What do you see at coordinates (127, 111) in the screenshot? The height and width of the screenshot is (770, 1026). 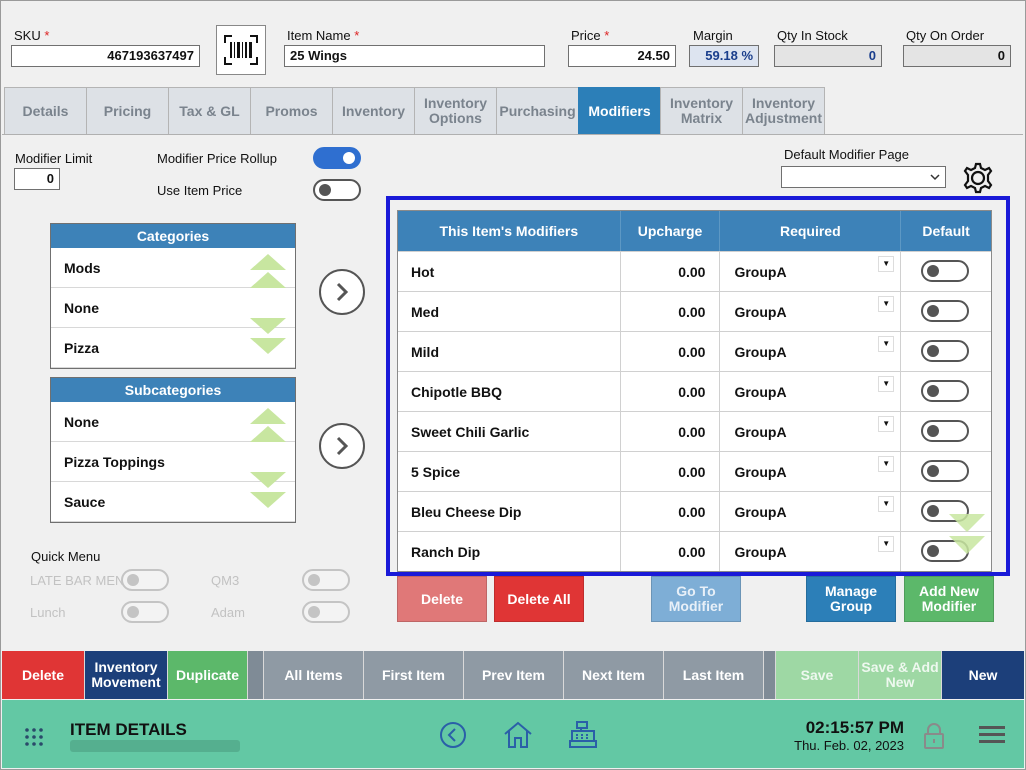 I see `tab-pricing: Pricing` at bounding box center [127, 111].